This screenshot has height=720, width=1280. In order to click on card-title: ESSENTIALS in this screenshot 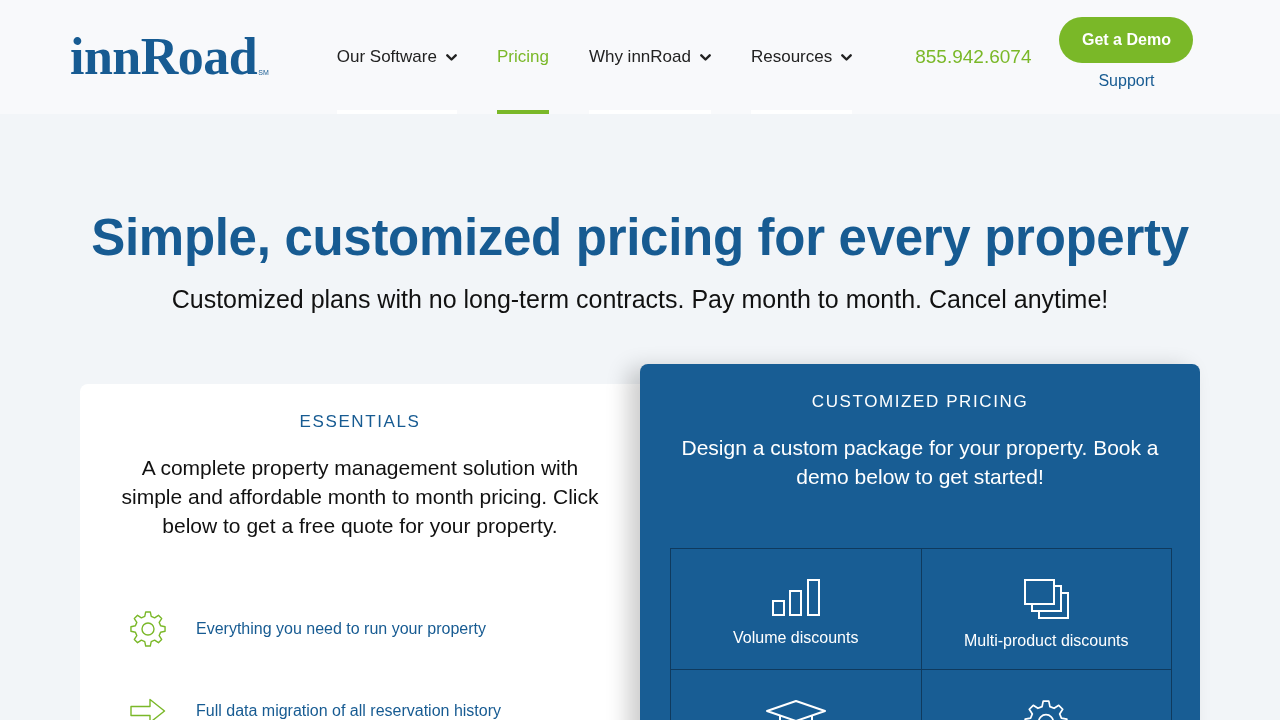, I will do `click(360, 422)`.